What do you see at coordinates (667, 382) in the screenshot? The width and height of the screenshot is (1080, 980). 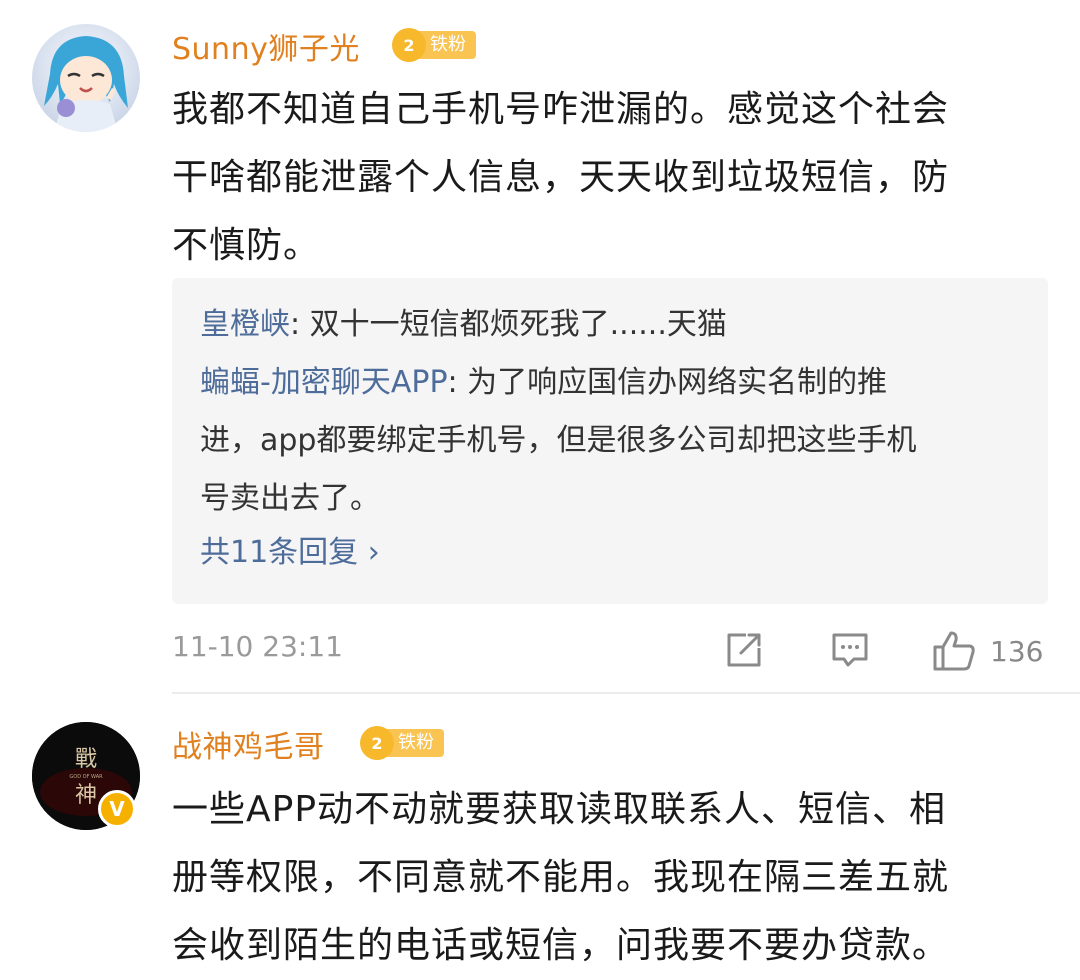 I see `reply-text: : 为了响应国信办网络实名制的推` at bounding box center [667, 382].